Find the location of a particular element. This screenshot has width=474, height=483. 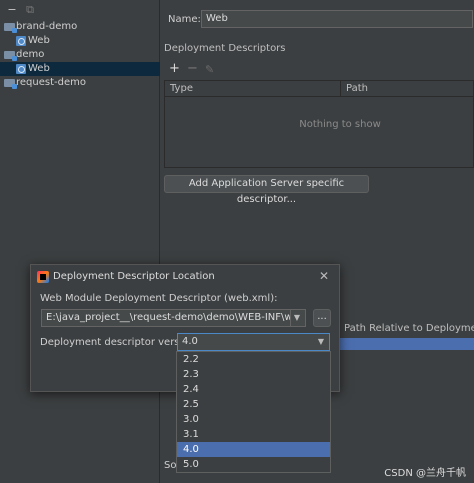

close-icon: ✕ is located at coordinates (324, 276).